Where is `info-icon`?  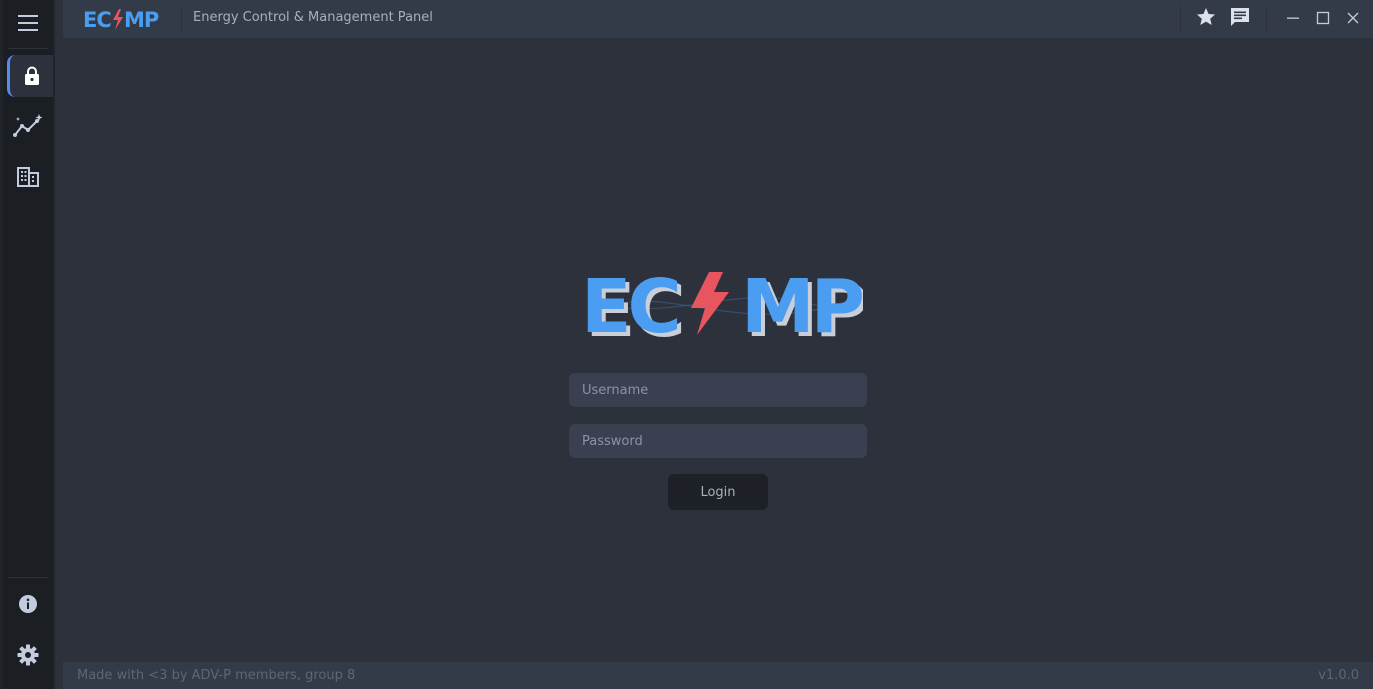
info-icon is located at coordinates (28, 604).